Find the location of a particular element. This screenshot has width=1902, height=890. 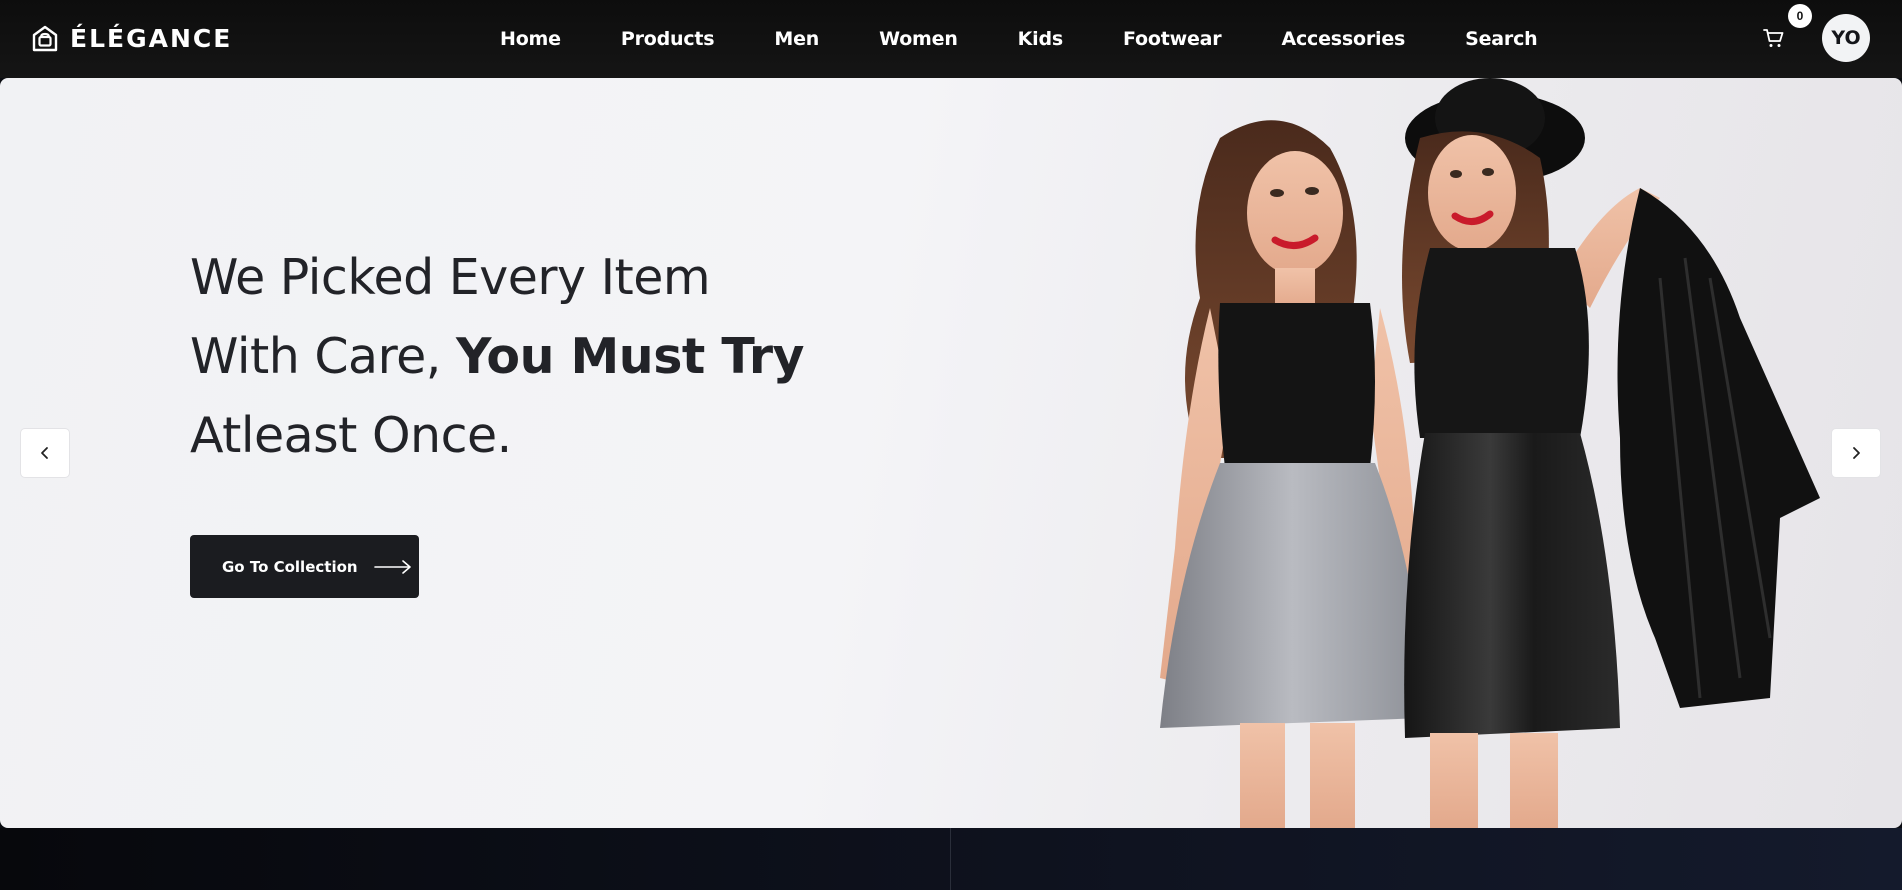

shopping-cart-icon is located at coordinates (1773, 38).